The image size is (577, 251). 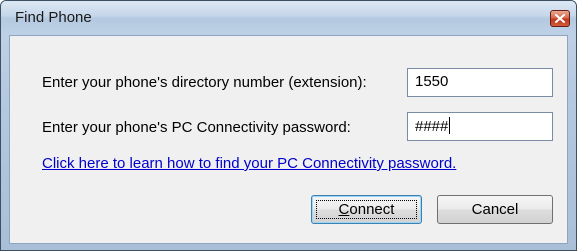 What do you see at coordinates (495, 209) in the screenshot?
I see `cancel-button: Cancel` at bounding box center [495, 209].